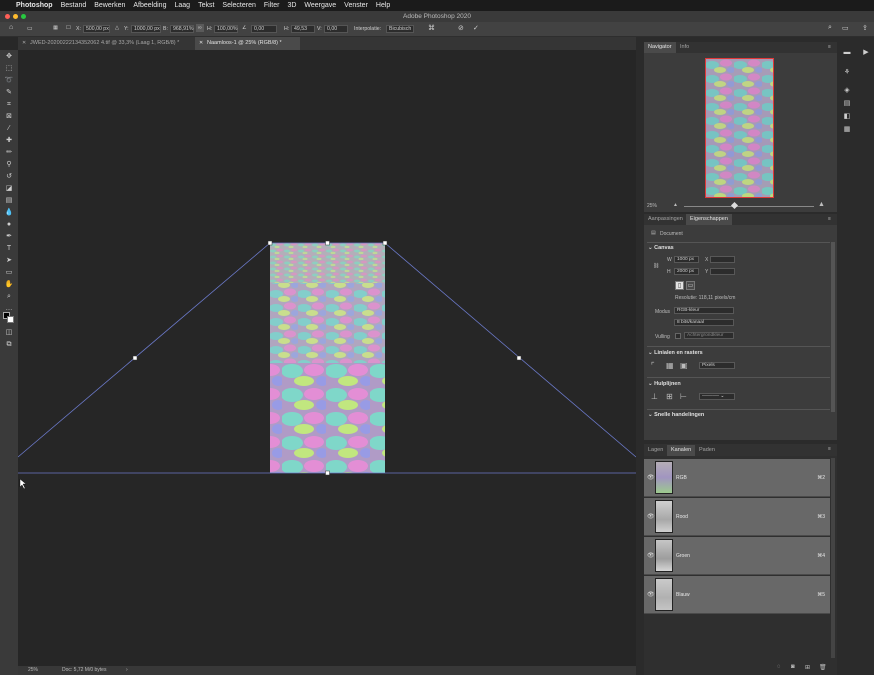  Describe the element at coordinates (734, 205) in the screenshot. I see `zoom-slider-thumb` at that location.